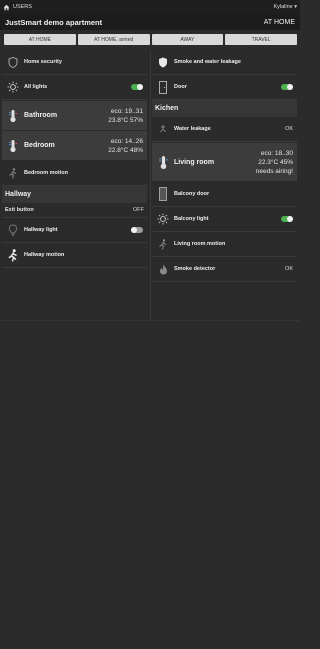 The height and width of the screenshot is (649, 320). Describe the element at coordinates (287, 87) in the screenshot. I see `door-toggle` at that location.